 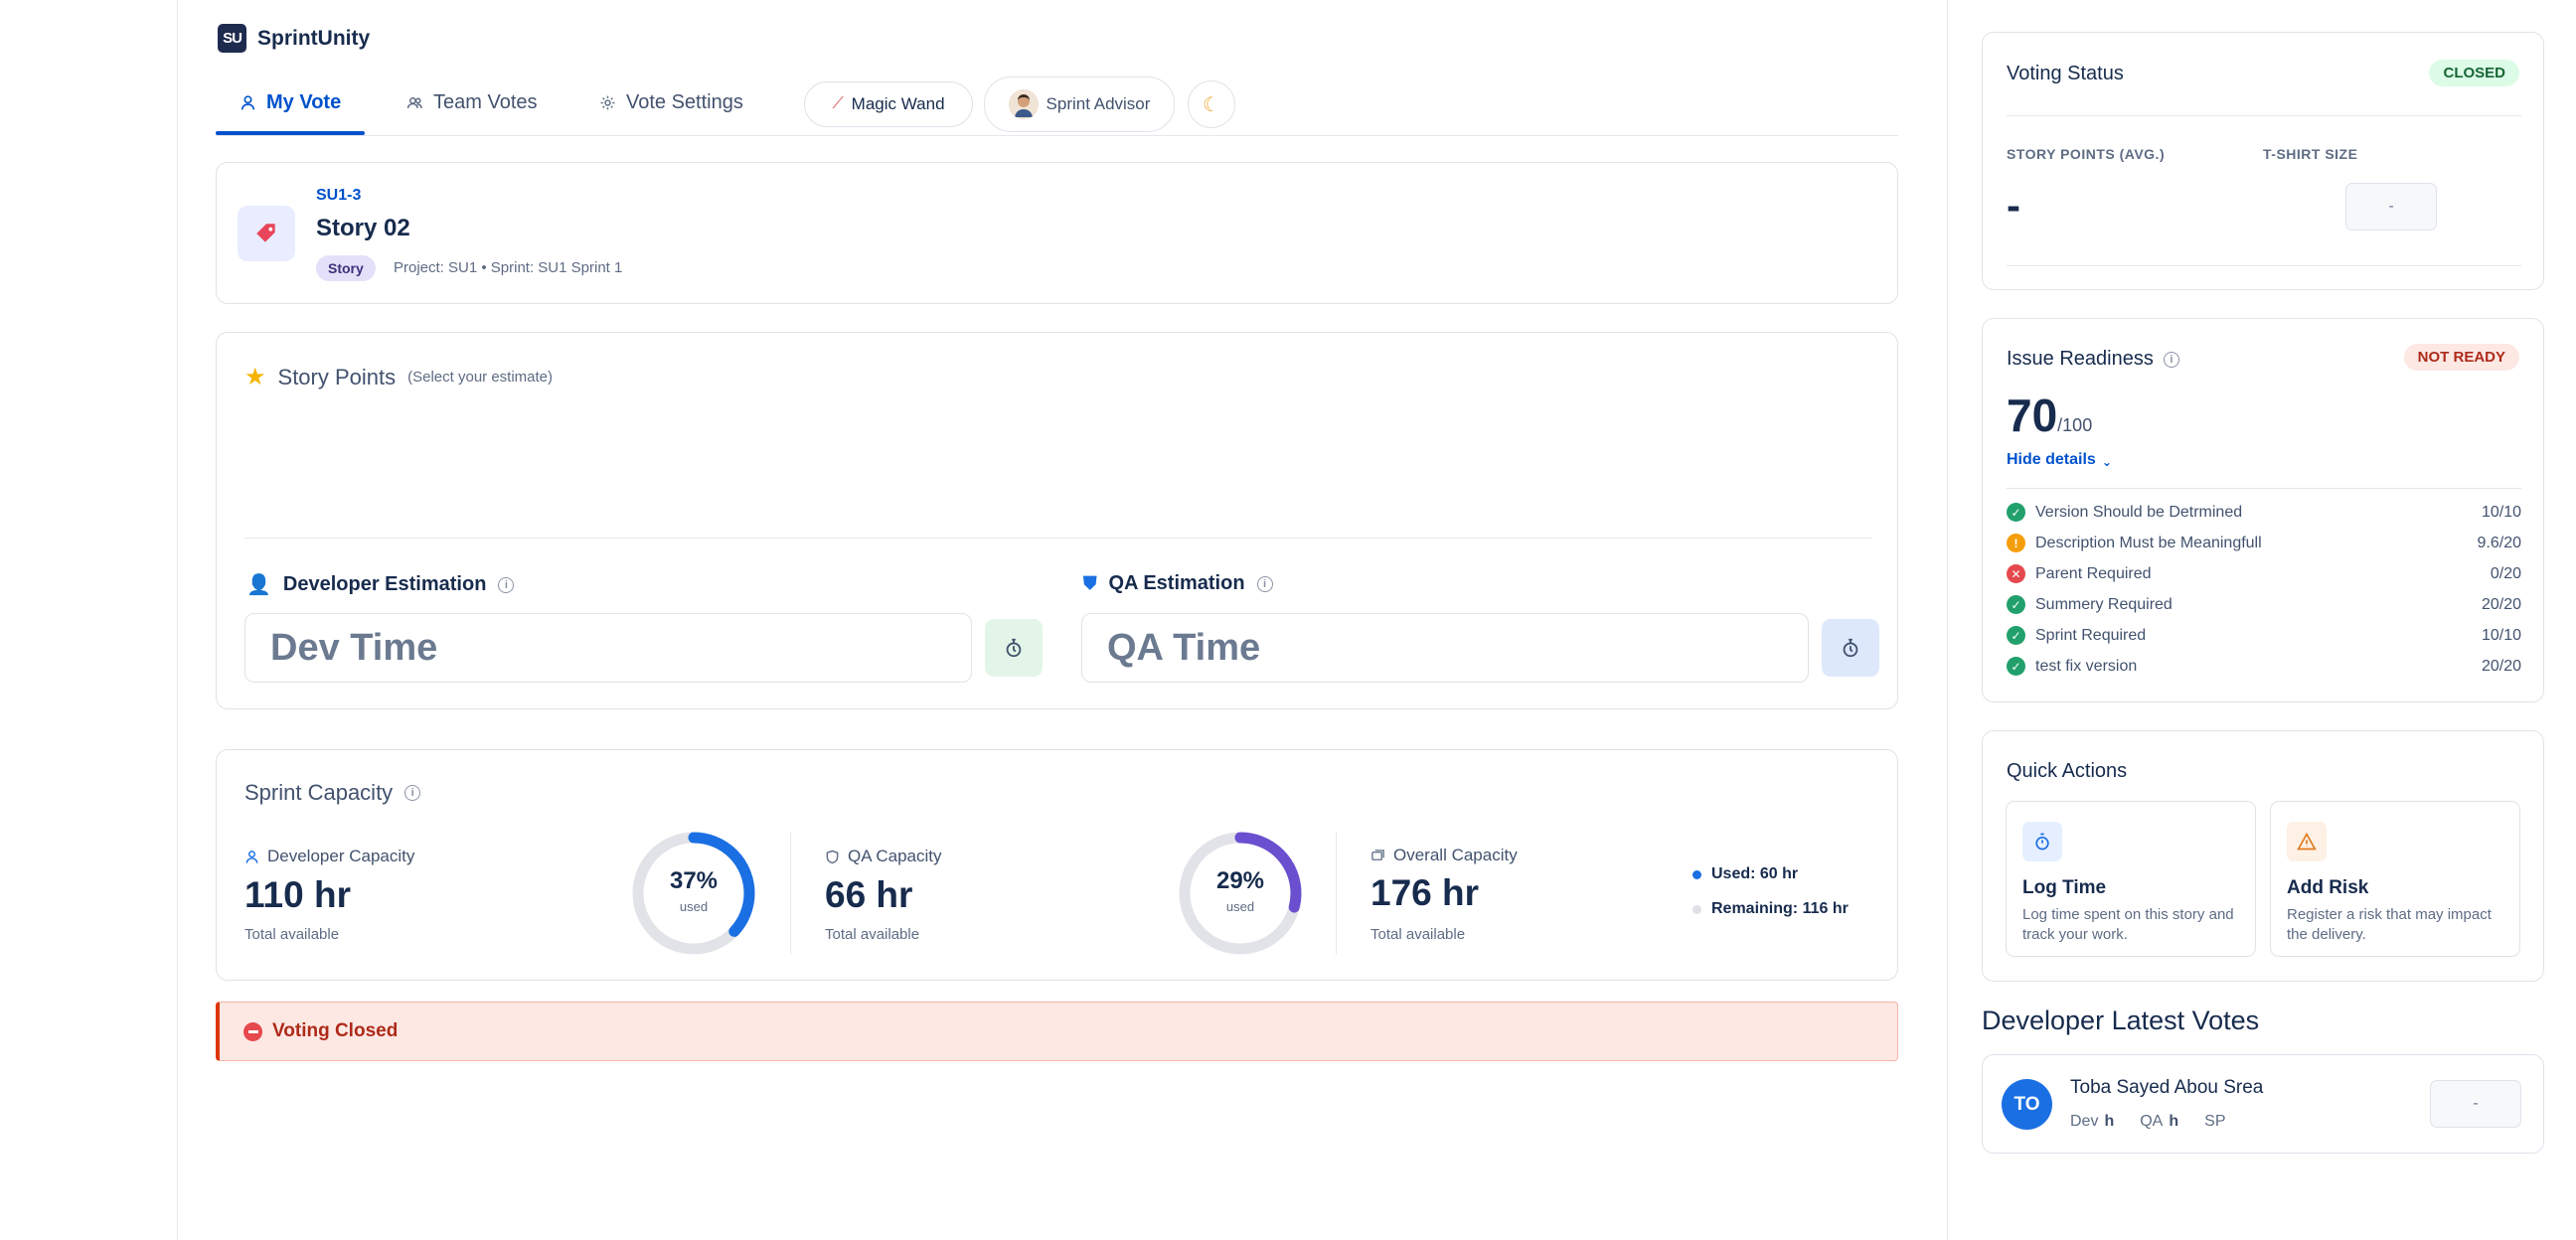 I want to click on tab-label: My Vote, so click(x=304, y=102).